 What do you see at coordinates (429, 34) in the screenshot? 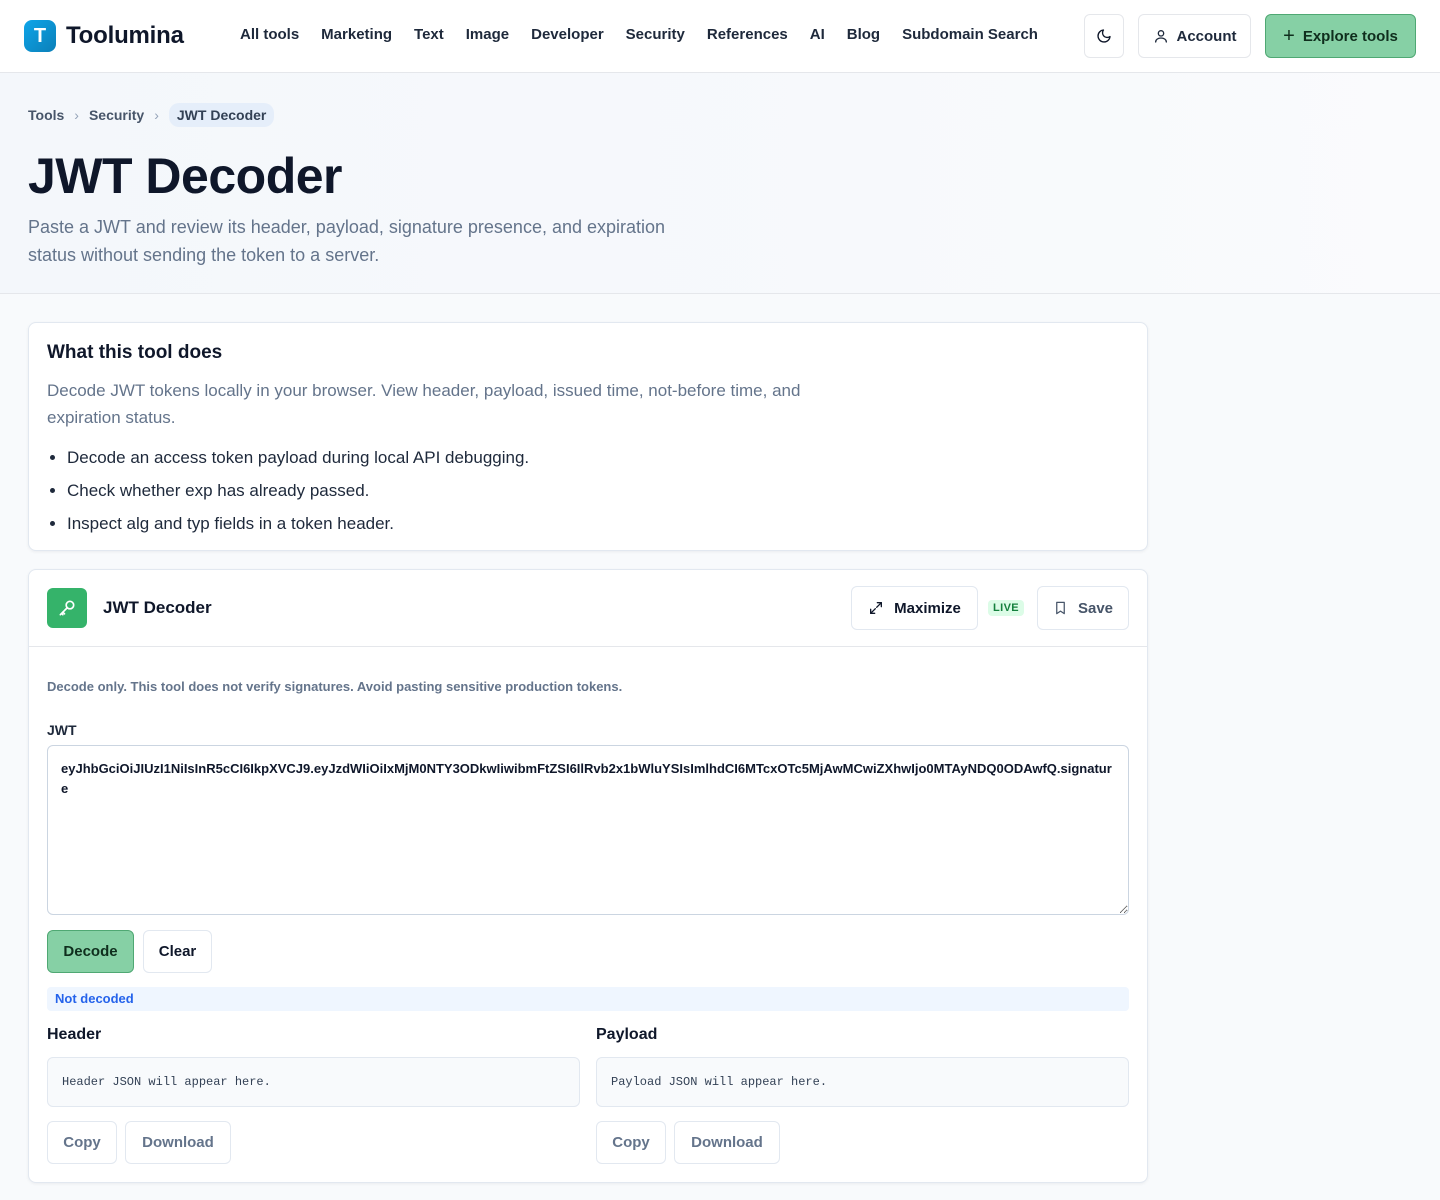
I see `nav-item-text: Text` at bounding box center [429, 34].